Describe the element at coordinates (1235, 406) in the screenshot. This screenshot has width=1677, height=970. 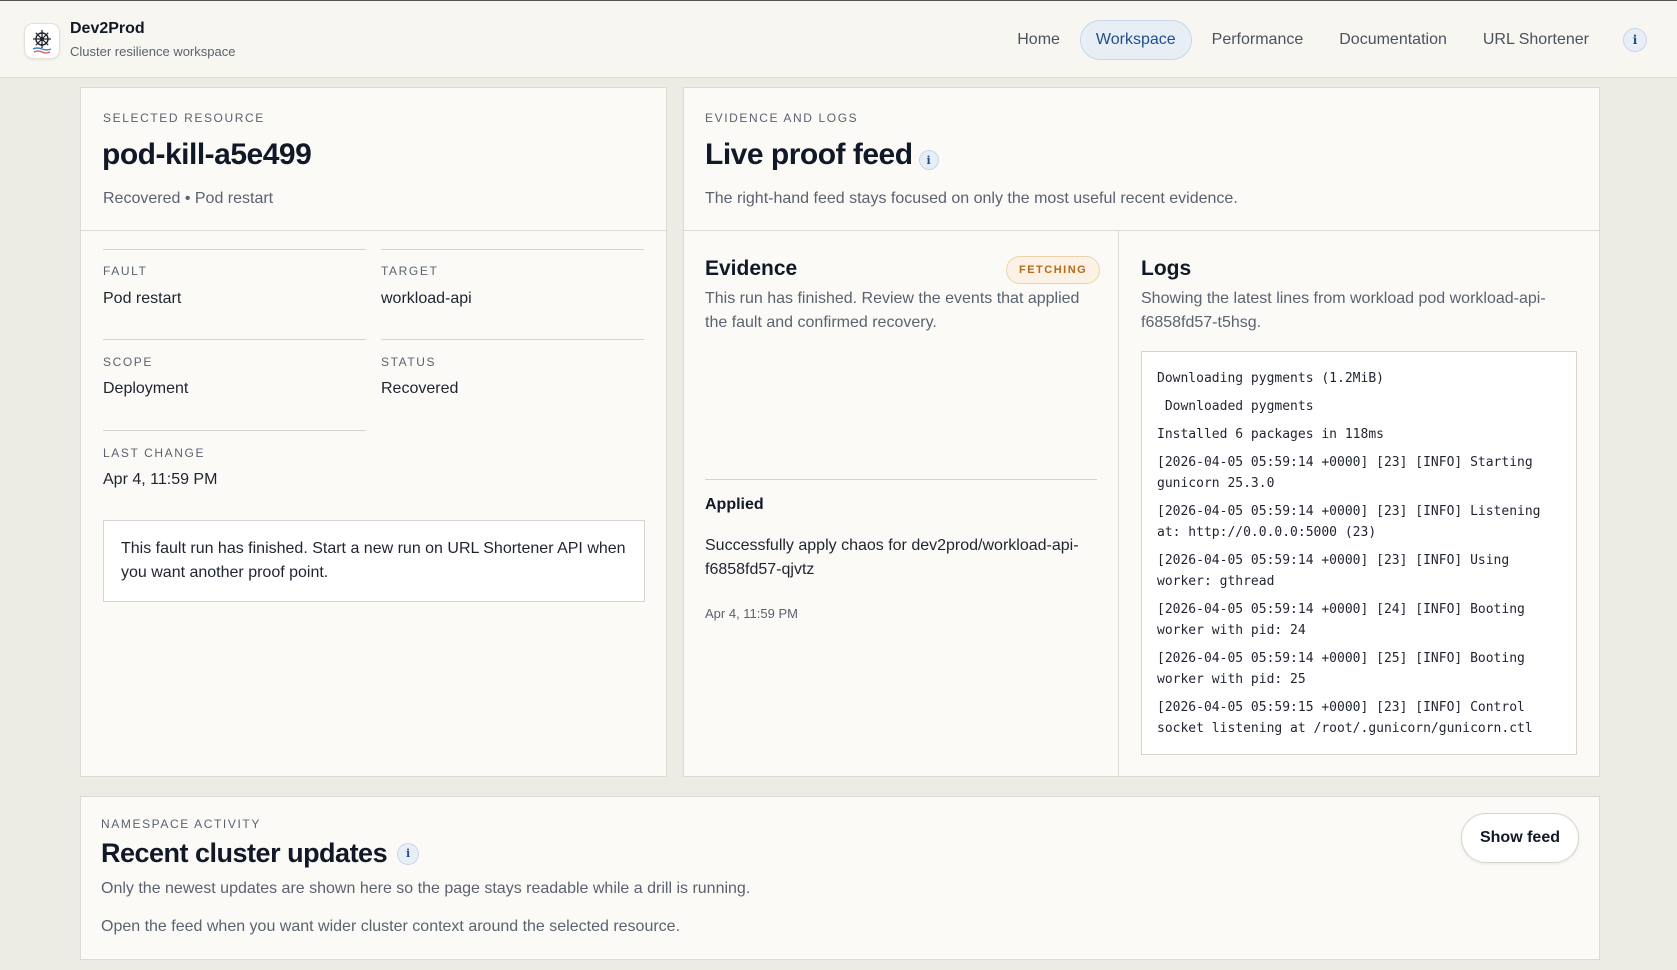
I see `log-line: Downloaded pygments` at that location.